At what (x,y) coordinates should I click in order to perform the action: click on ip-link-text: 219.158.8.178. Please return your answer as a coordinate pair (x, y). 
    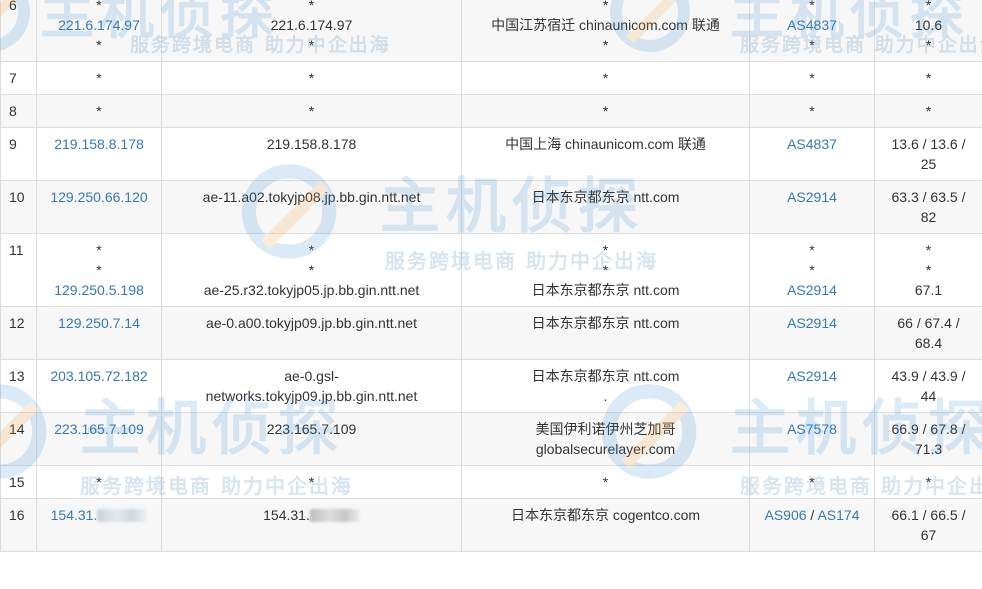
    Looking at the image, I should click on (99, 144).